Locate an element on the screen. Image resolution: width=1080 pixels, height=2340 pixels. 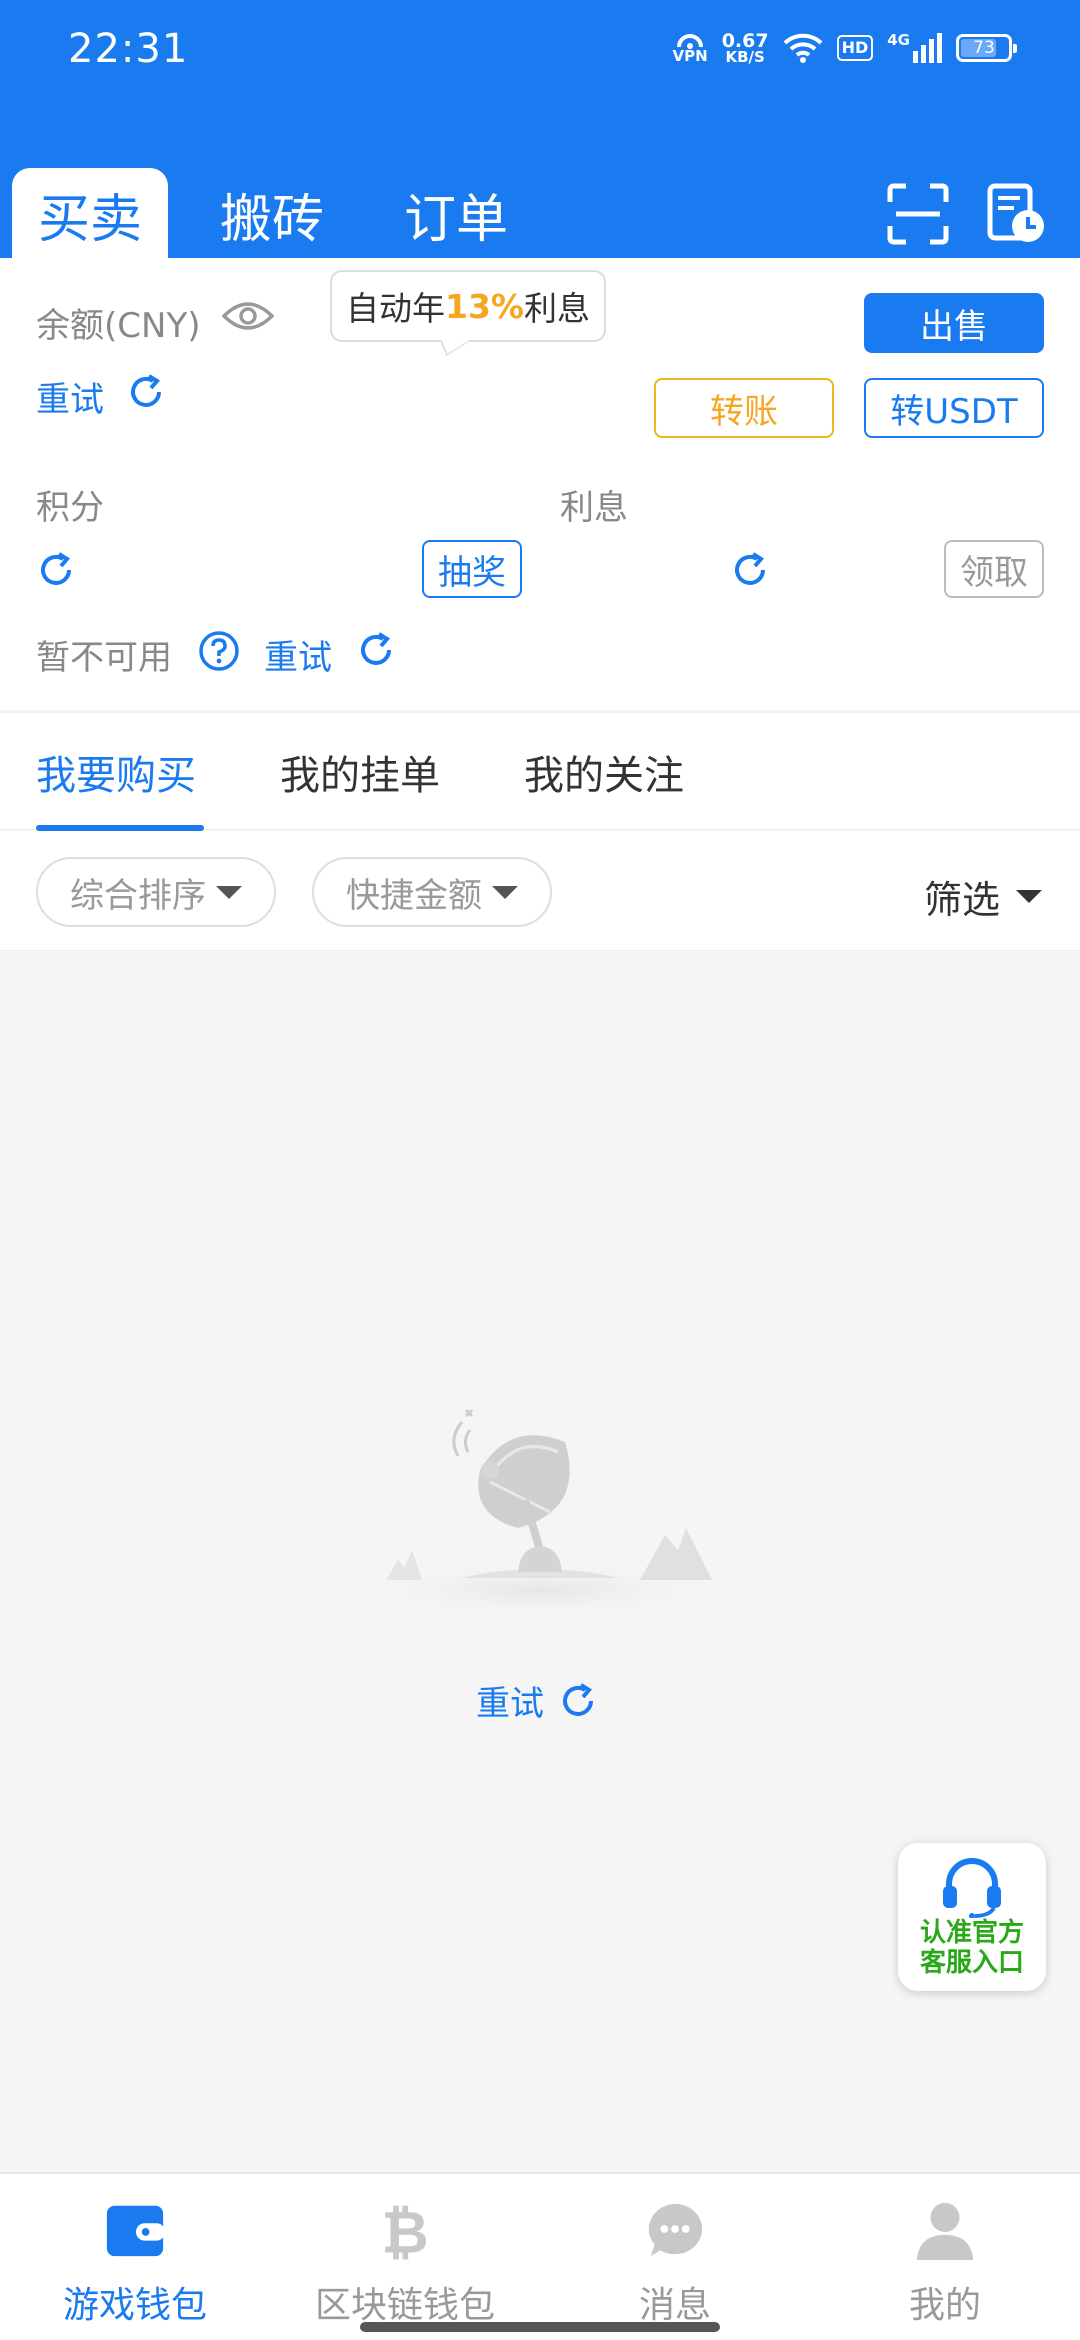
tab-buy: 我要购买 is located at coordinates (116, 772).